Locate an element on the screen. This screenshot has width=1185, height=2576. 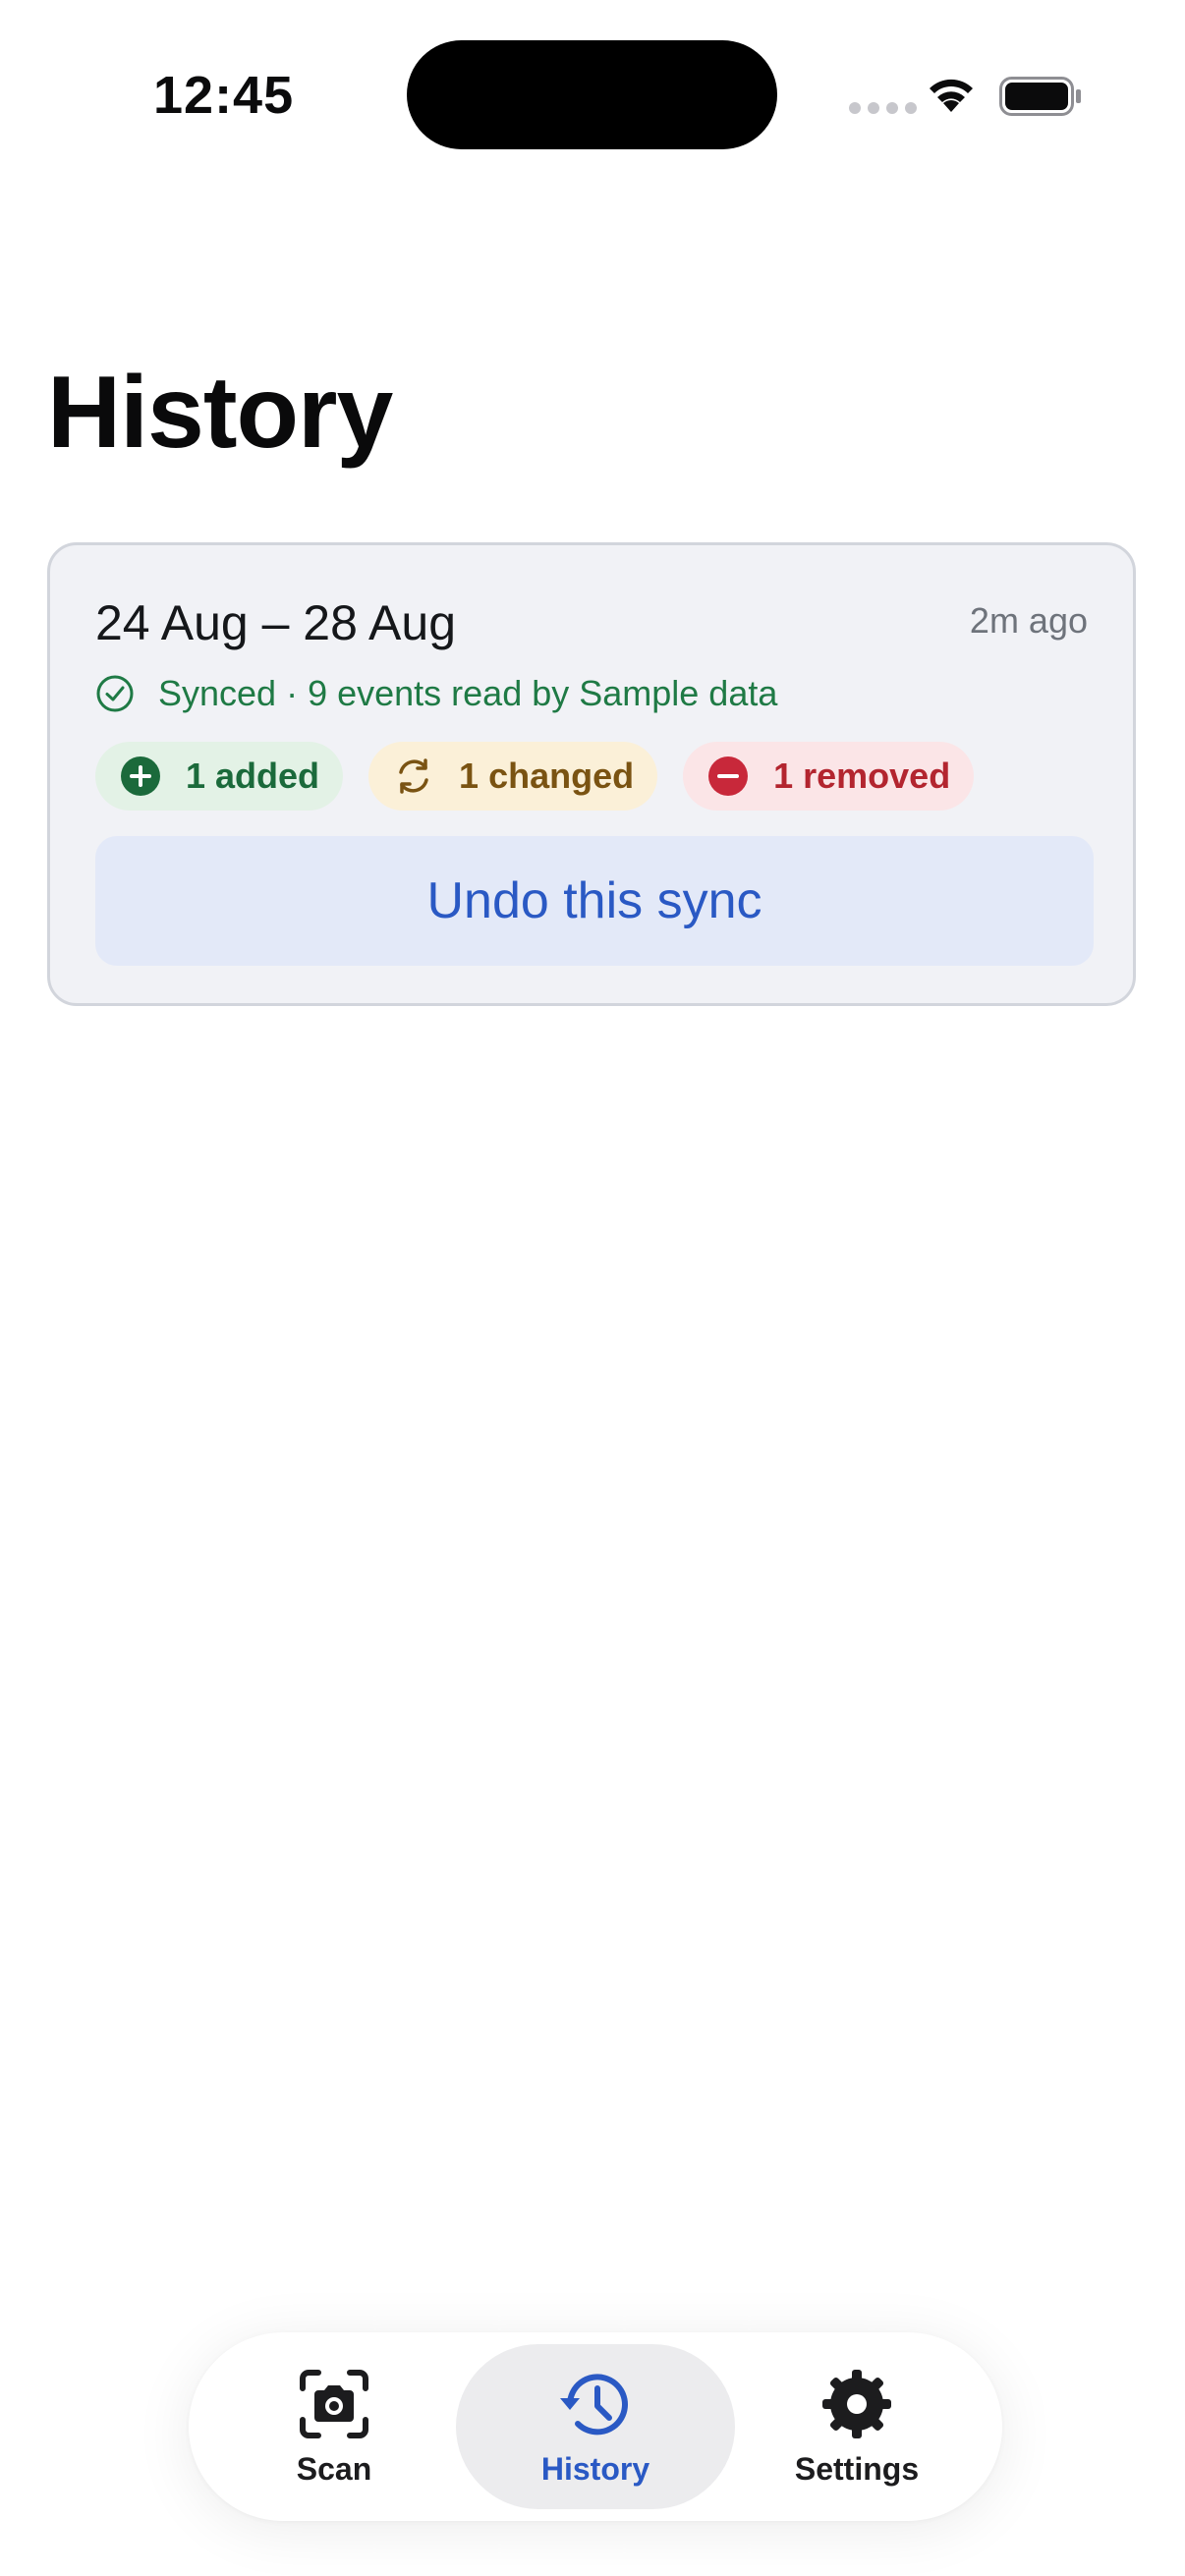
undo-sync-button: Undo this sync is located at coordinates (594, 901).